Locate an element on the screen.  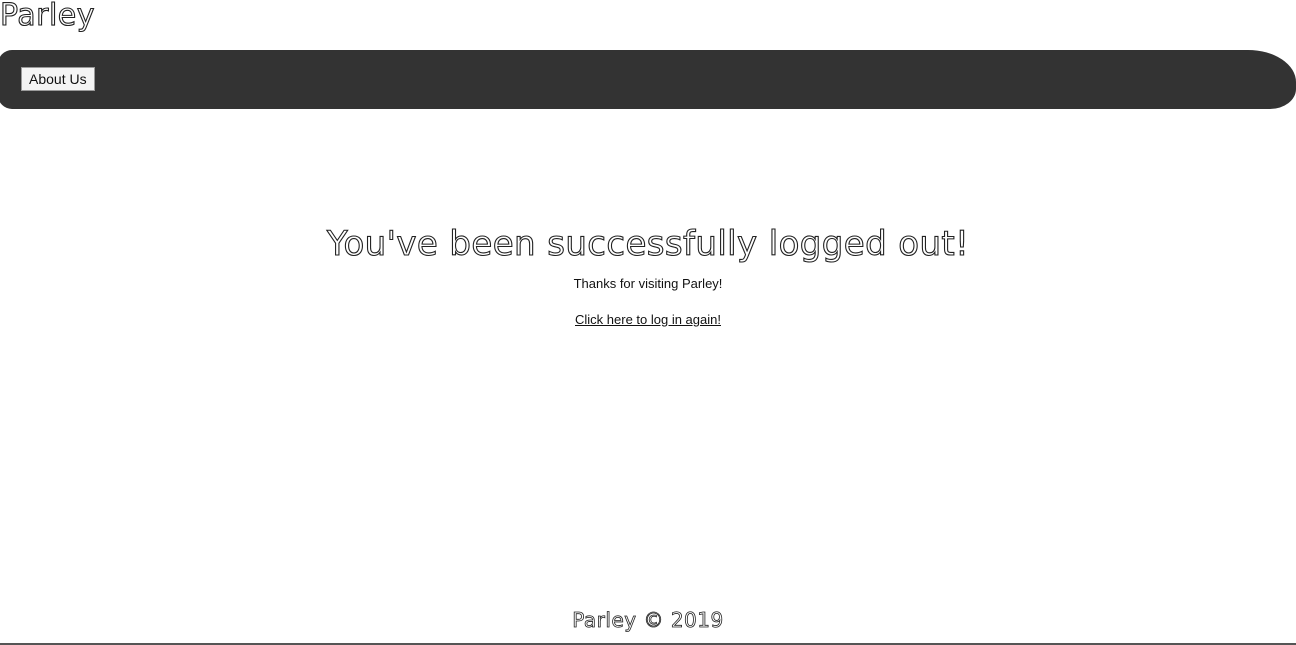
site-title: Parley is located at coordinates (48, 17).